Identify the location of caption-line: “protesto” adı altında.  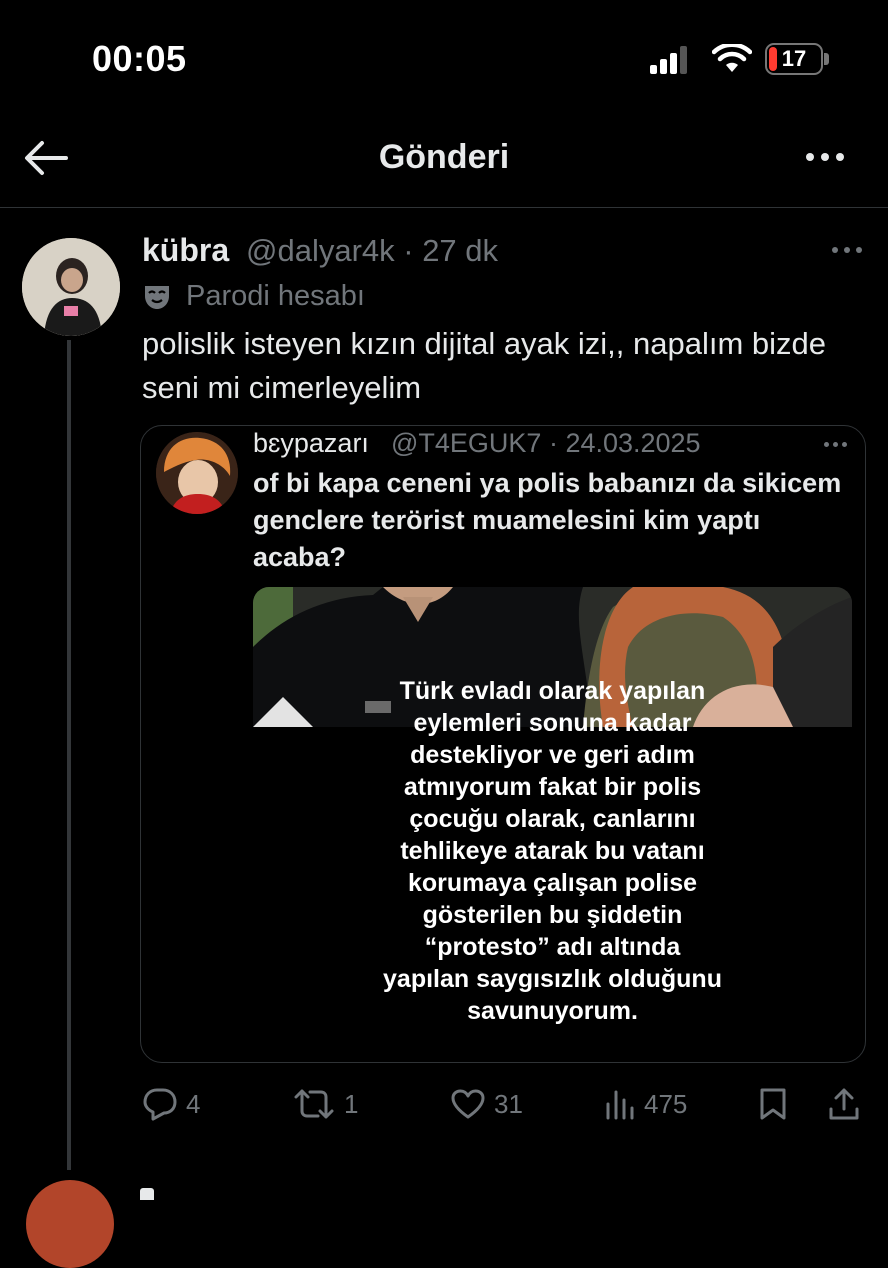
(552, 947).